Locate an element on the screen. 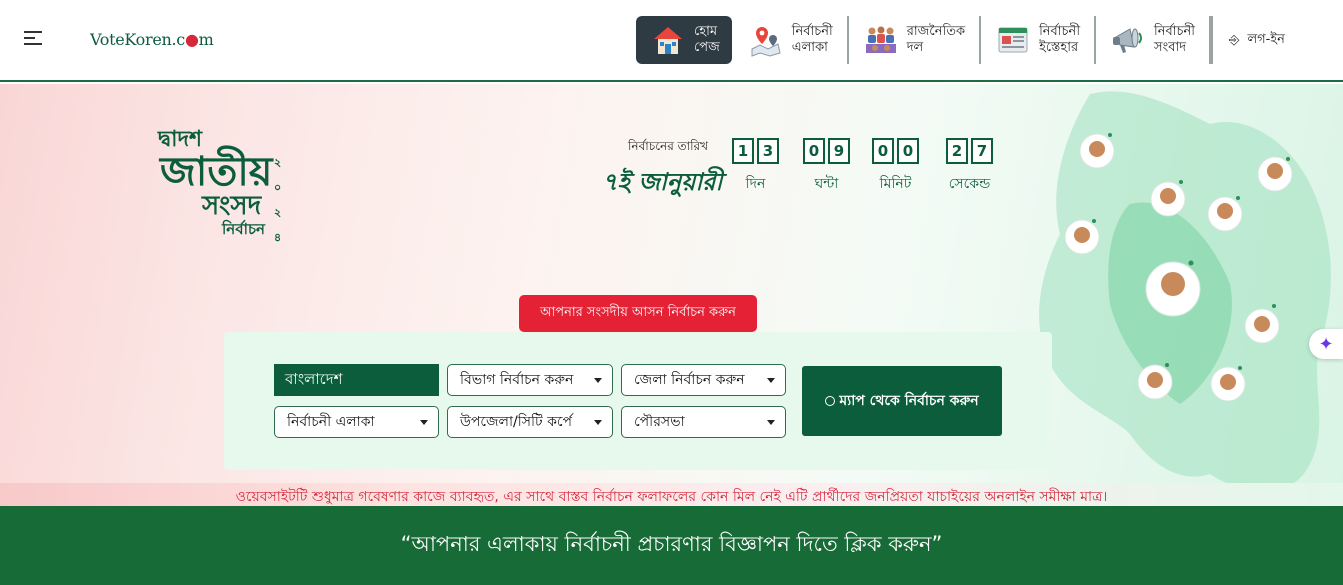  constituency-select: নির্বাচনী এলাকা is located at coordinates (356, 422).